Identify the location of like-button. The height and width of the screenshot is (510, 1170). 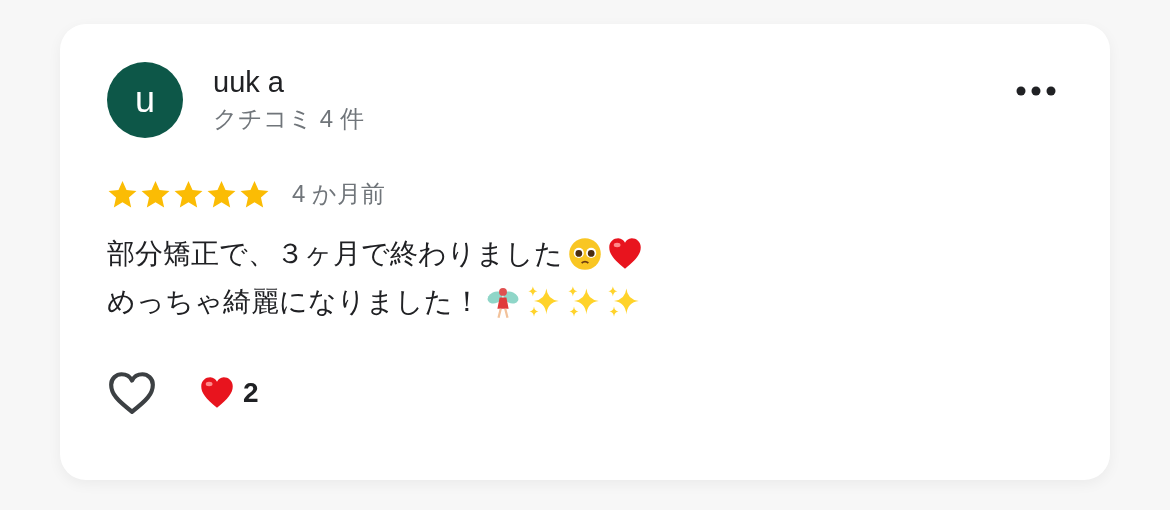
(132, 393).